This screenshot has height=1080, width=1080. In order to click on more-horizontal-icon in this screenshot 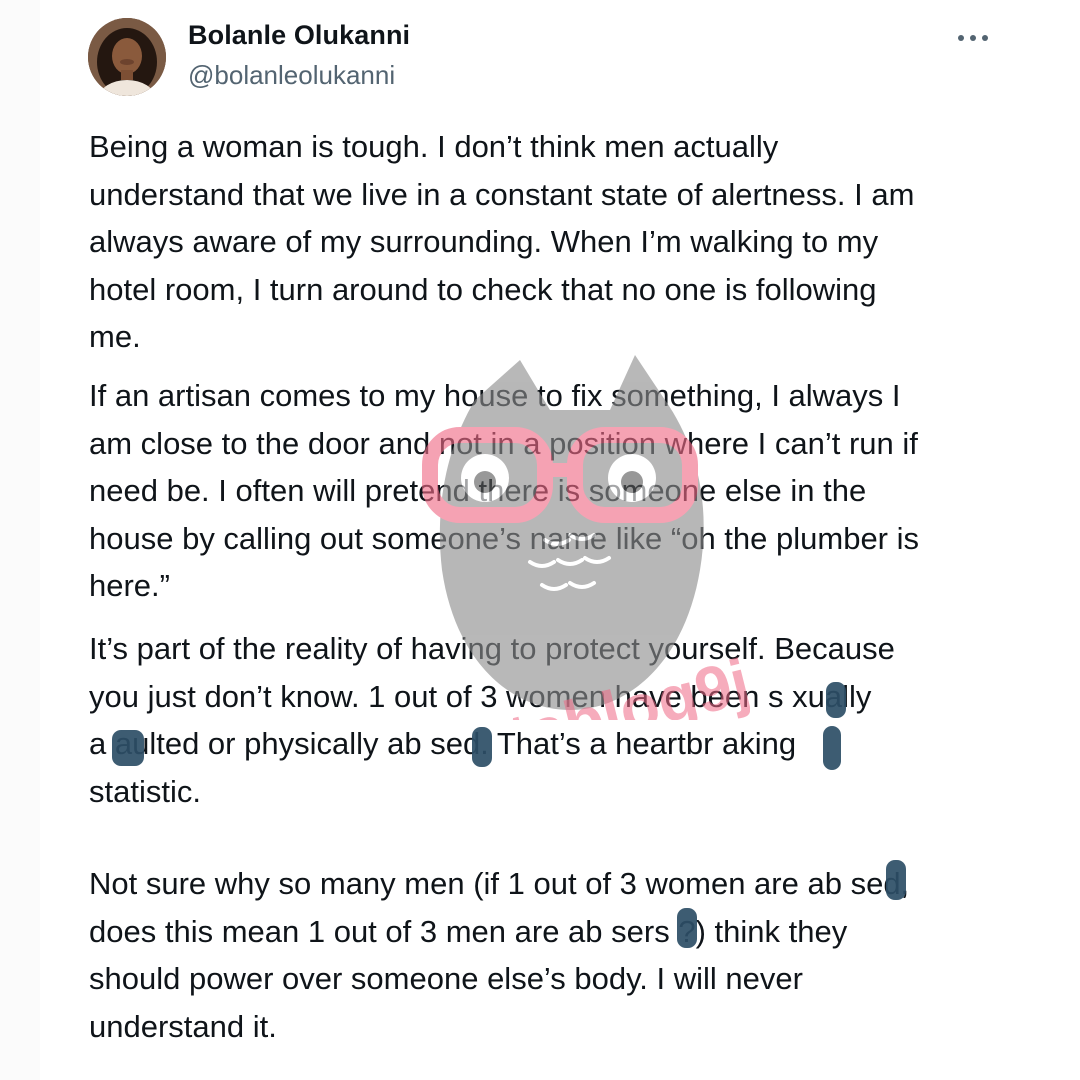, I will do `click(973, 38)`.